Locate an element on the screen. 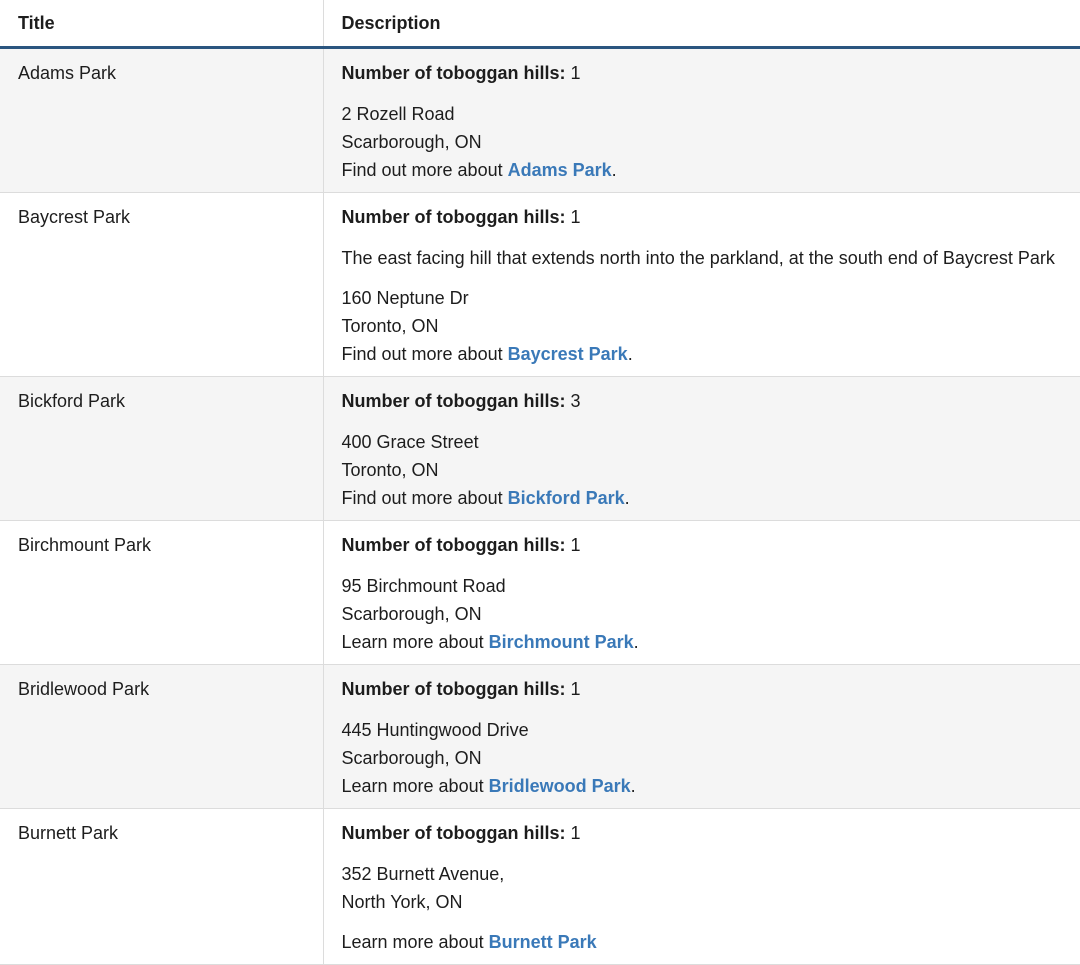 The image size is (1080, 965). address-line-1: 95 Birchmount Road is located at coordinates (423, 586).